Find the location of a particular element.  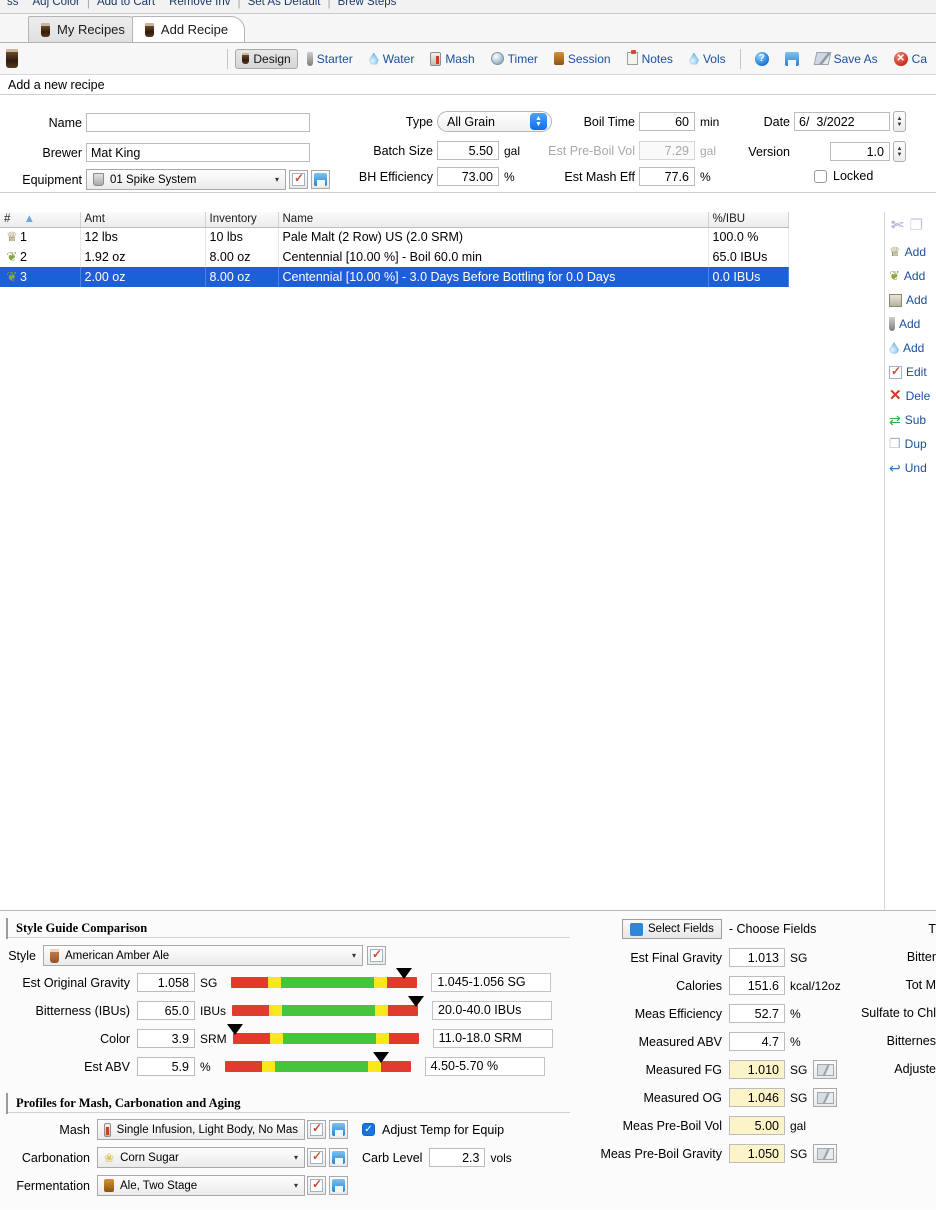

version-stepper: ▲ ▼ is located at coordinates (899, 151).